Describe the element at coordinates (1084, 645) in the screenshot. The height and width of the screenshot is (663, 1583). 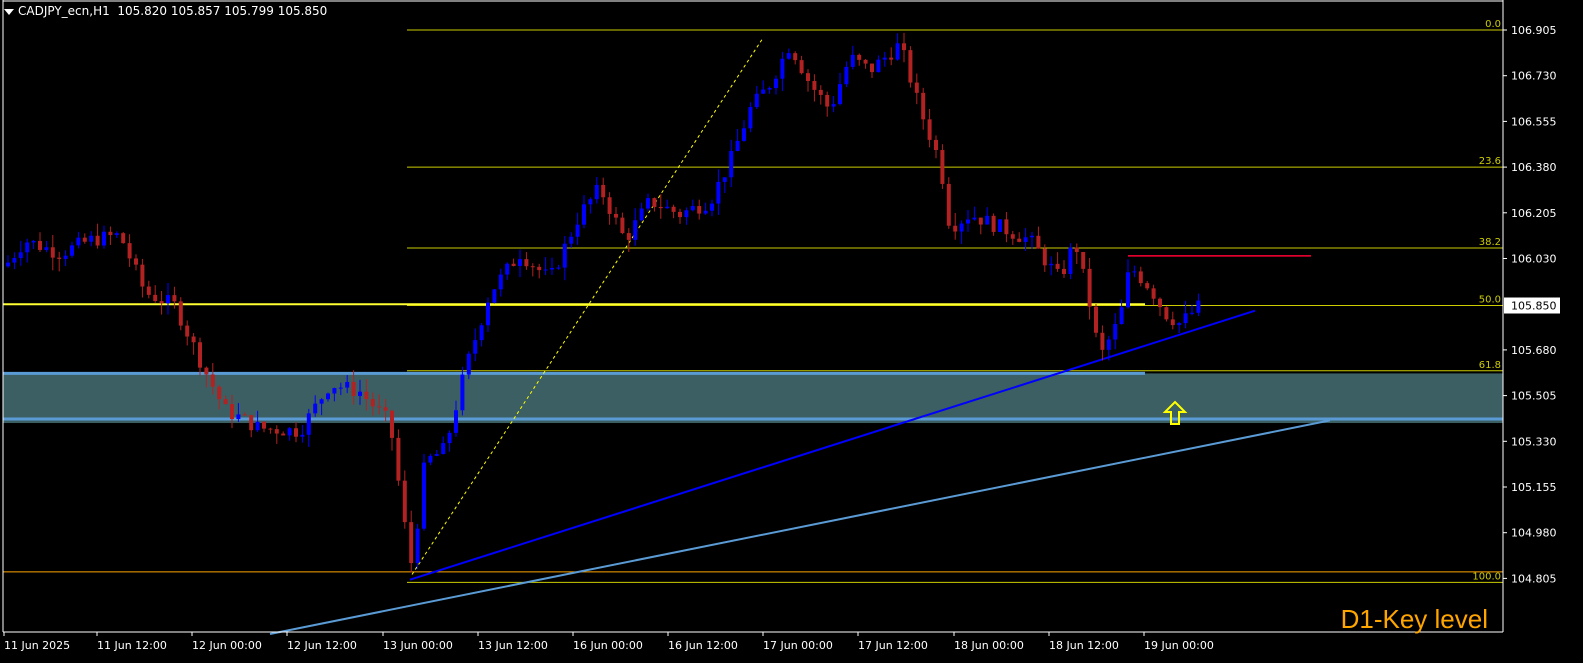
I see `time-tick-label: 18 Jun 12:00` at that location.